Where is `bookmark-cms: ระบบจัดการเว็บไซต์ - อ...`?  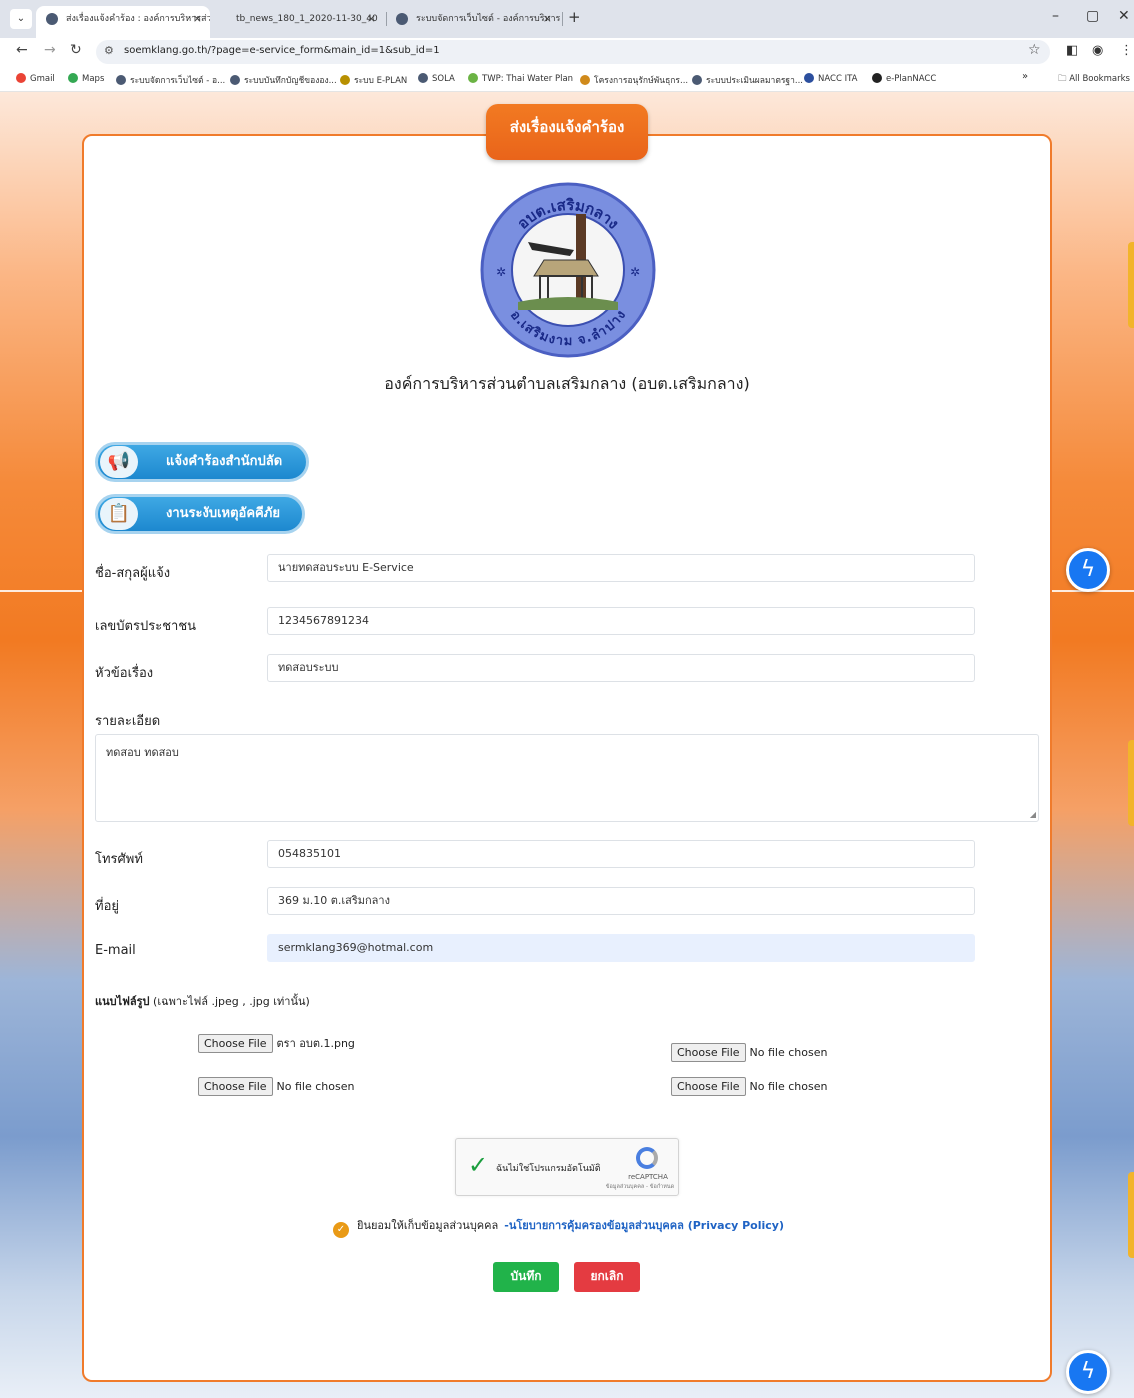
bookmark-cms: ระบบจัดการเว็บไซต์ - อ... is located at coordinates (170, 80).